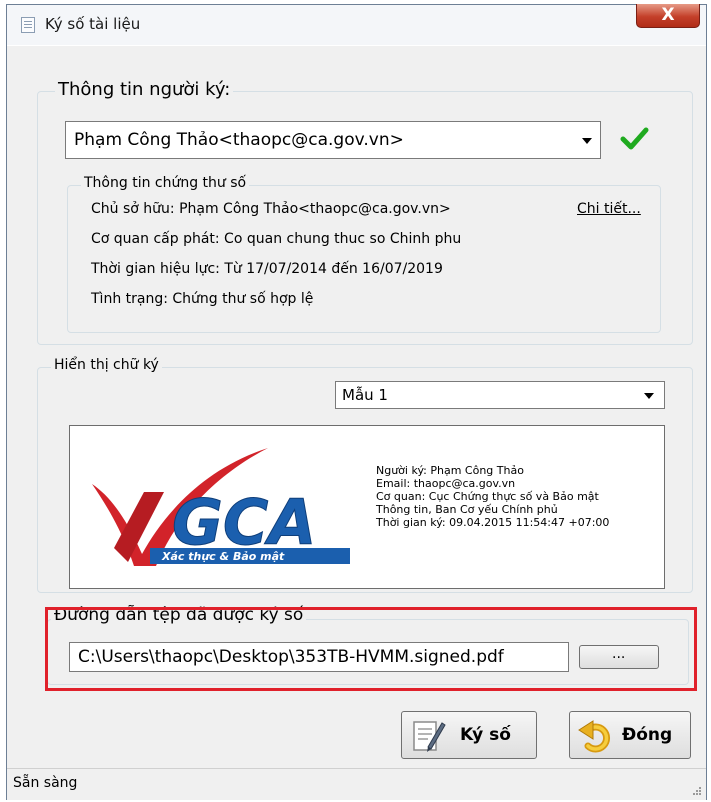 The width and height of the screenshot is (711, 802). What do you see at coordinates (429, 736) in the screenshot?
I see `sign-document-icon` at bounding box center [429, 736].